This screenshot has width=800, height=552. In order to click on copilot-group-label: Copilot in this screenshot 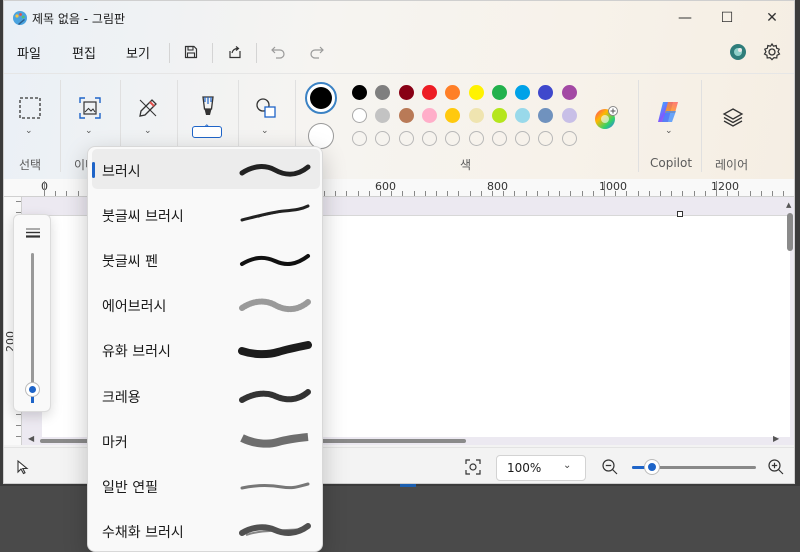, I will do `click(671, 163)`.